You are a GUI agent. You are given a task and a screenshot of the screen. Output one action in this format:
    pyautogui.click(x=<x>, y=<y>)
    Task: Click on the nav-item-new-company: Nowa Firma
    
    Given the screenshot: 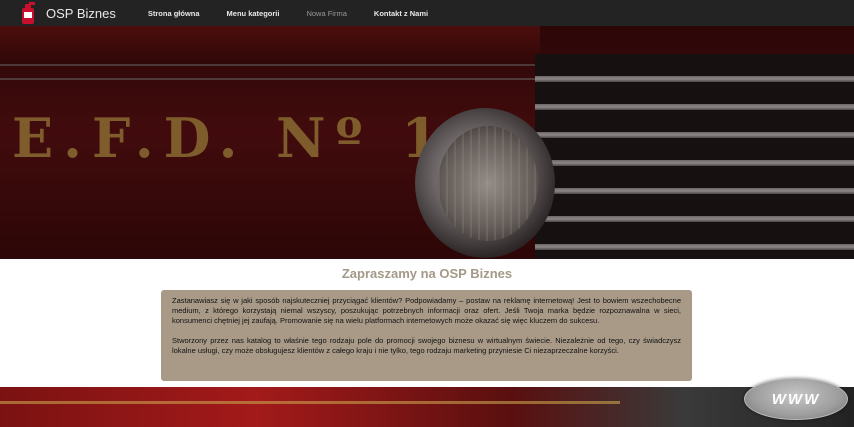 What is the action you would take?
    pyautogui.click(x=326, y=13)
    